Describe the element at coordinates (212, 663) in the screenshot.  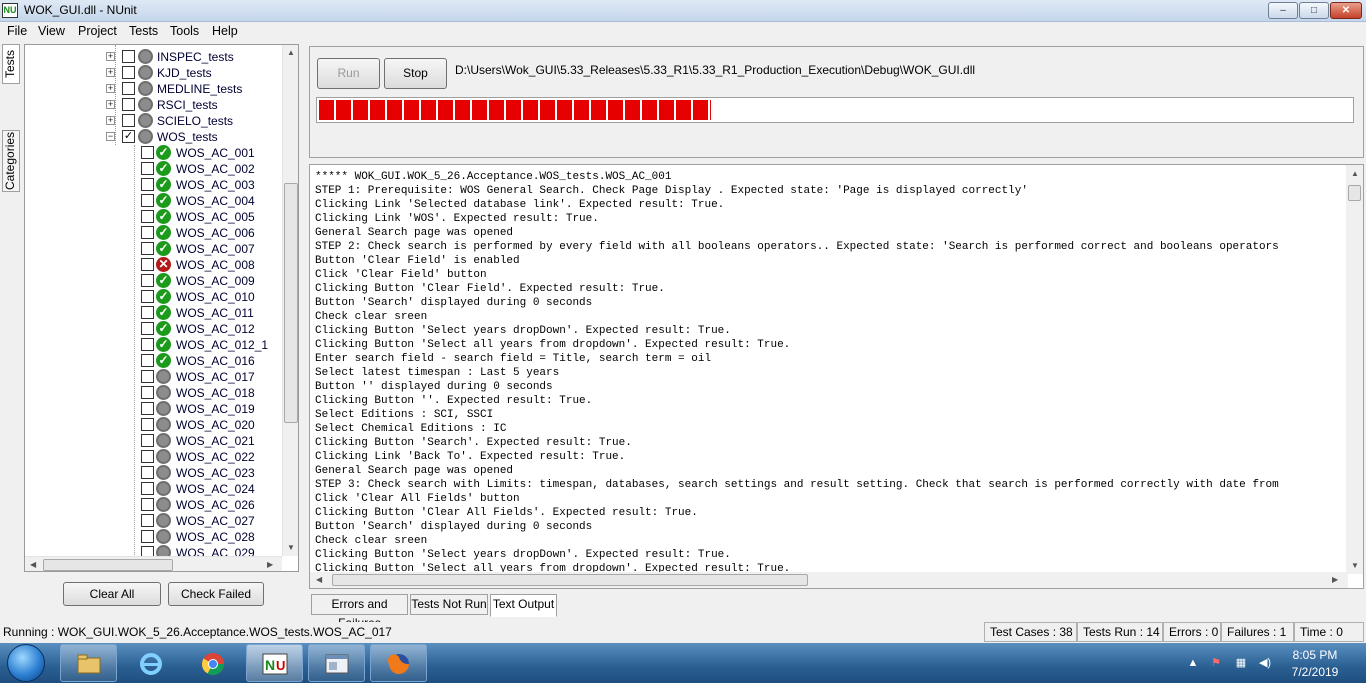
I see `taskbar-chrome` at that location.